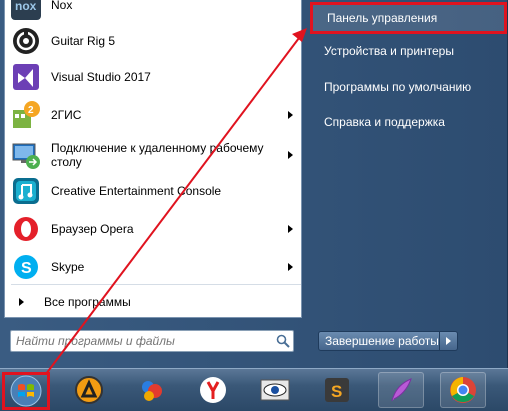 The height and width of the screenshot is (411, 508). Describe the element at coordinates (153, 267) in the screenshot. I see `program-item-skype: S Skype` at that location.